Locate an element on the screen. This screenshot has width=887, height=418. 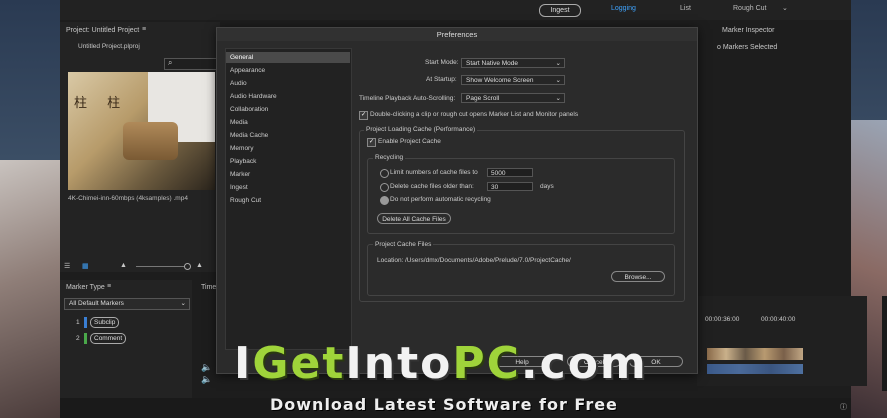
icon-view-icon: ▦ is located at coordinates (85, 266).